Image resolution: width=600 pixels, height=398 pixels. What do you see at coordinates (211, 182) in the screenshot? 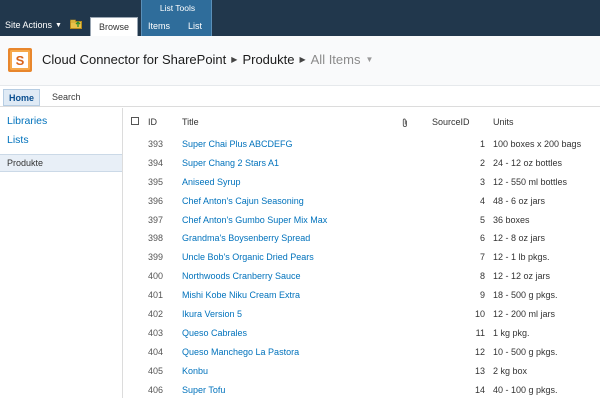
I see `cell-title-link: Aniseed Syrup` at bounding box center [211, 182].